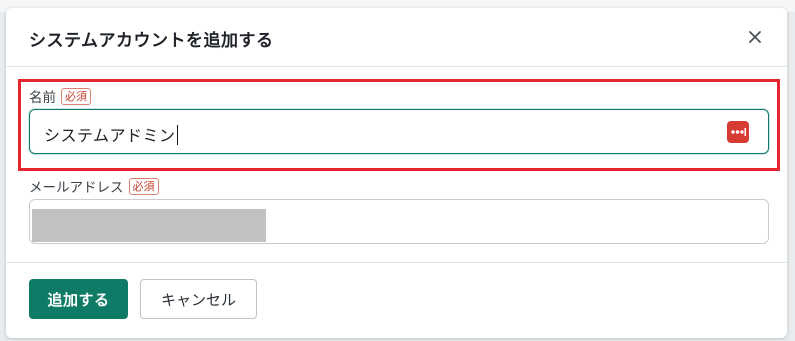 Image resolution: width=795 pixels, height=341 pixels. I want to click on email-label-text: メールアドレス, so click(76, 188).